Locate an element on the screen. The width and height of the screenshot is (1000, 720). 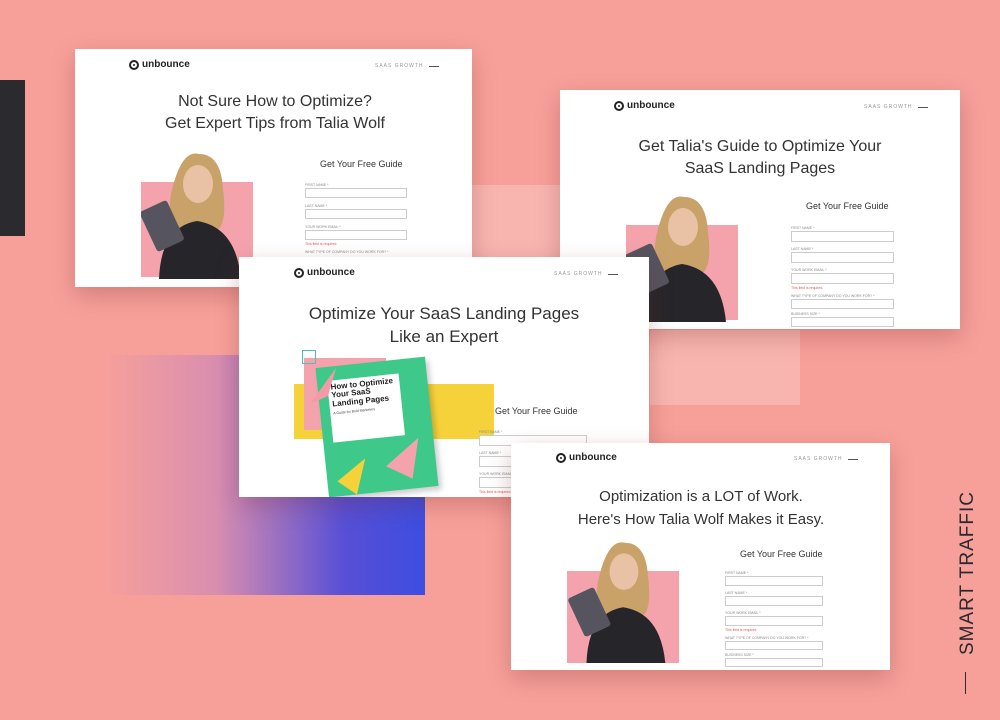
side-divider is located at coordinates (965, 683).